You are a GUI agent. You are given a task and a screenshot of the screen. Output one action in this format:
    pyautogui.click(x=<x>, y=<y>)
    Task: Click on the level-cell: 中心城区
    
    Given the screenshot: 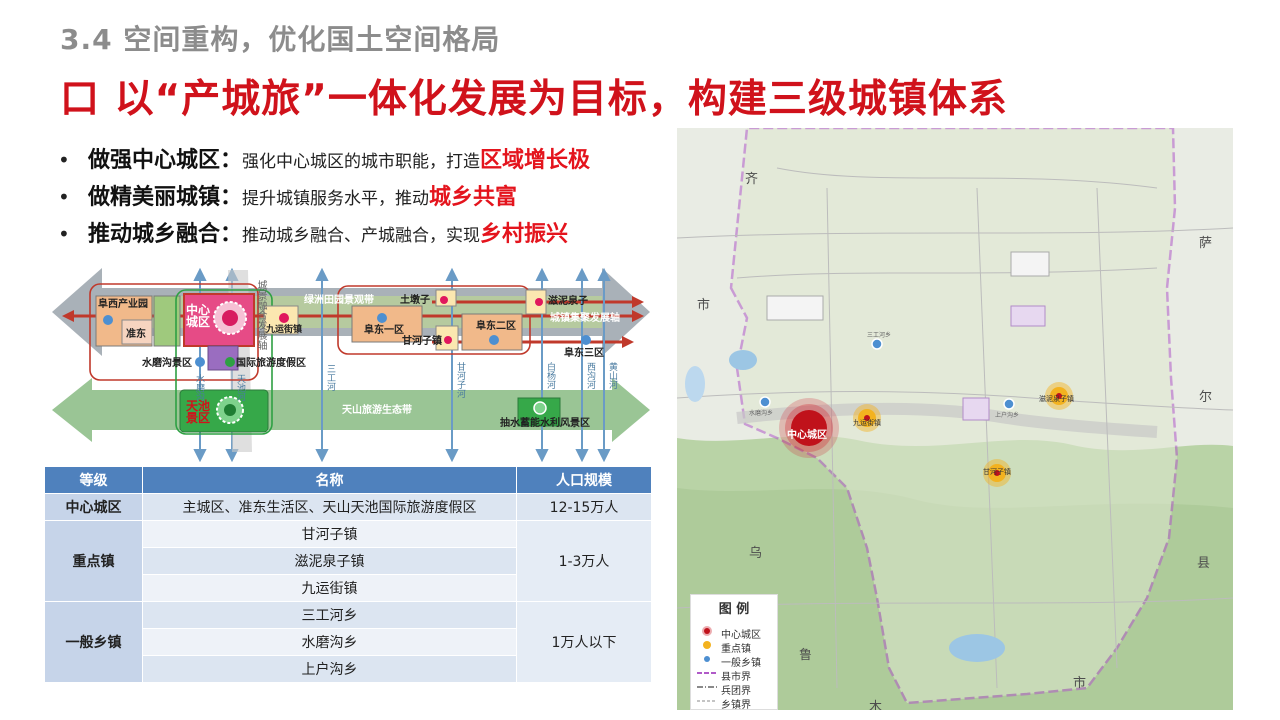 What is the action you would take?
    pyautogui.click(x=93, y=507)
    